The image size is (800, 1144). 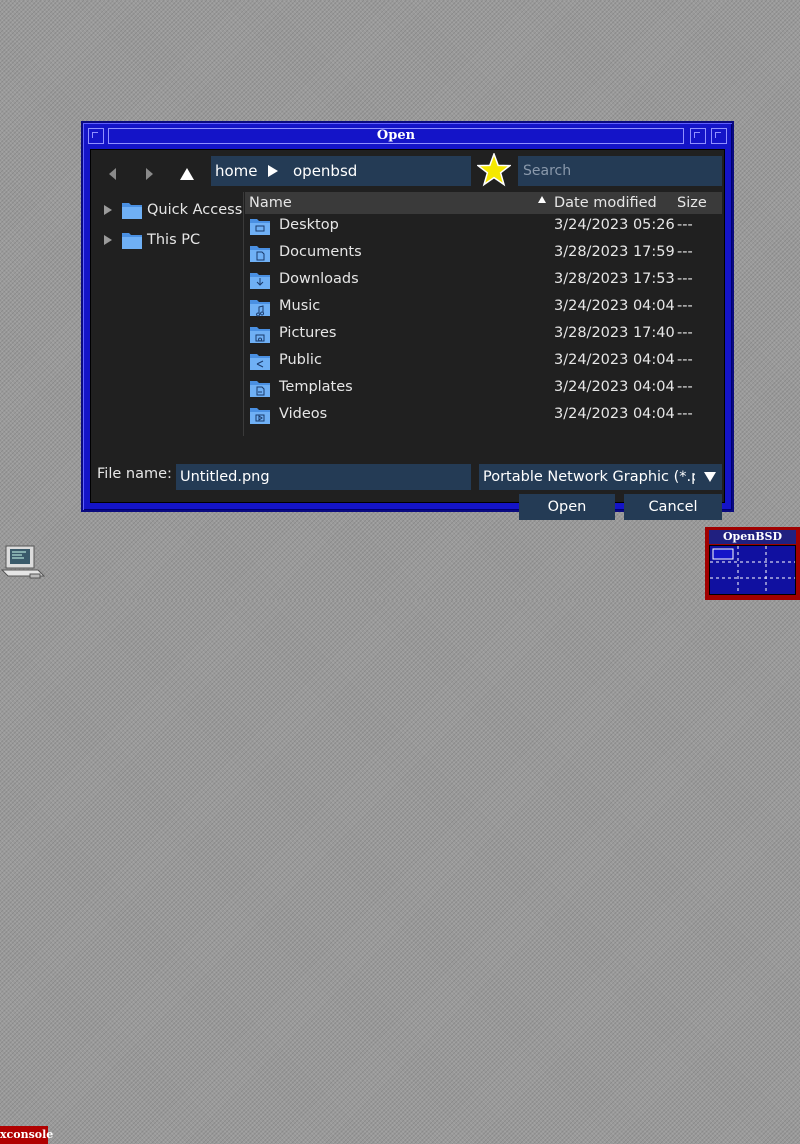 I want to click on search-input, so click(x=620, y=171).